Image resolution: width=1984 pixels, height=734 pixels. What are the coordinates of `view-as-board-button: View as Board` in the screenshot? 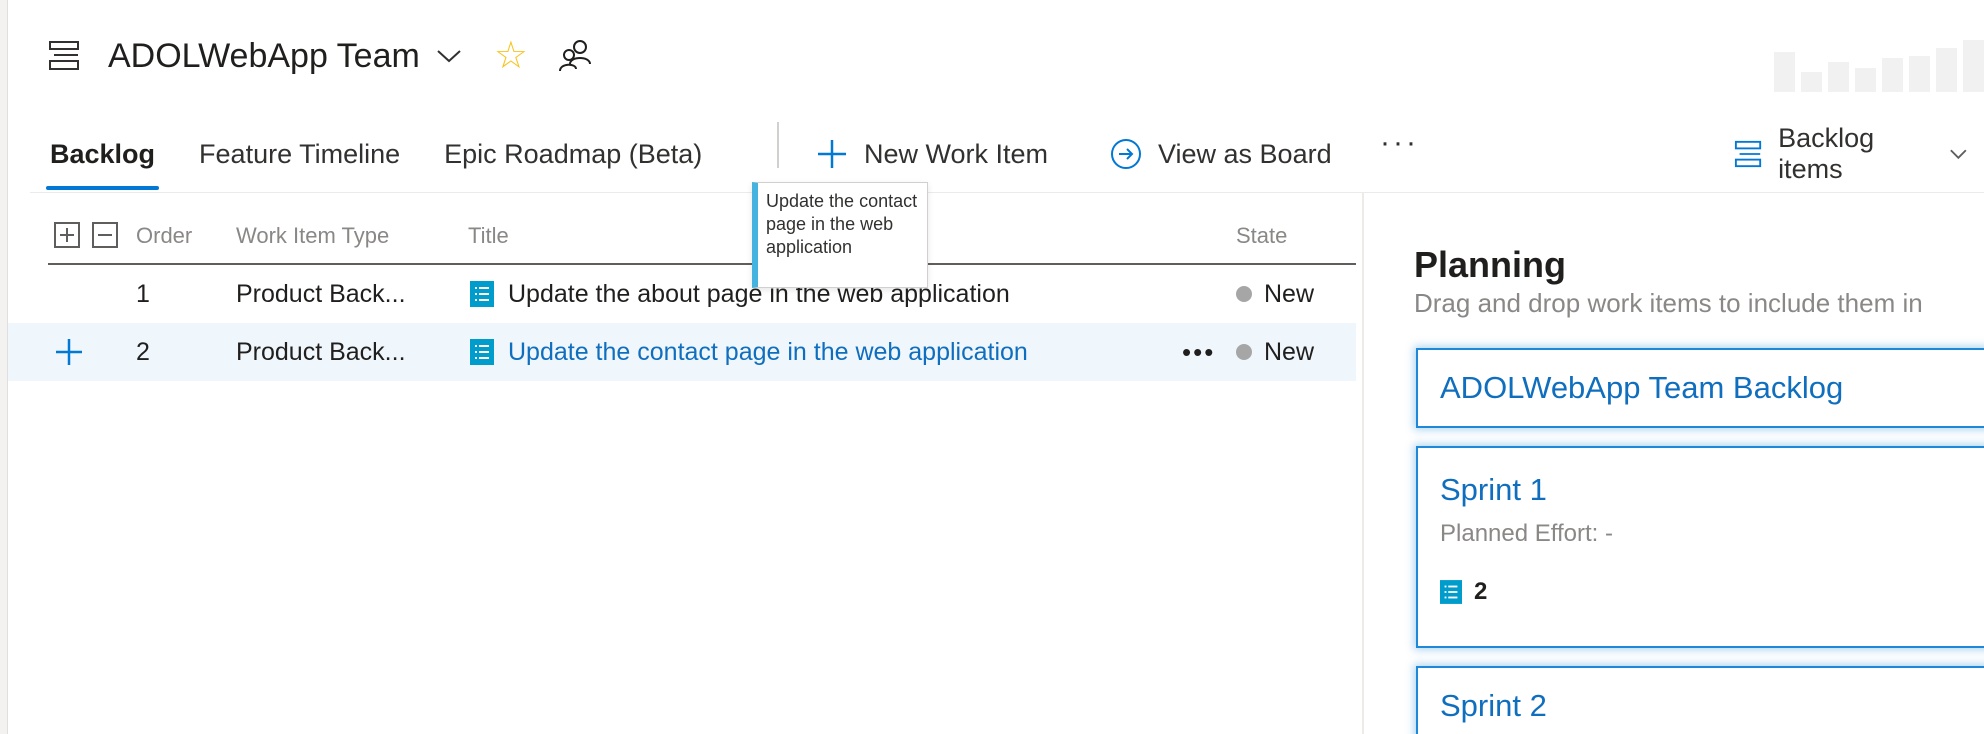 It's located at (1221, 154).